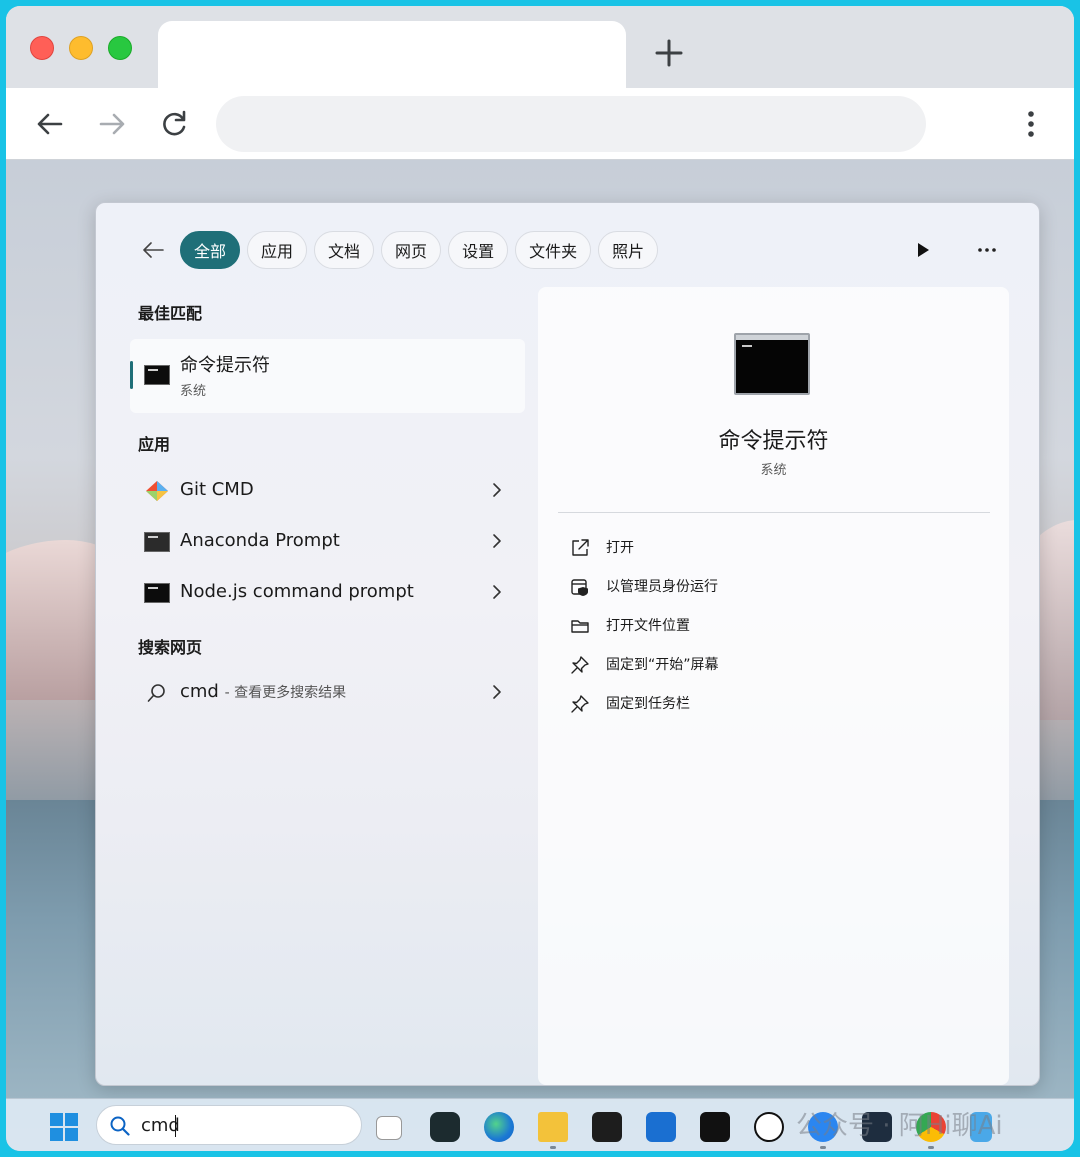 The image size is (1080, 1157). I want to click on filter-folders: 文件夹, so click(553, 250).